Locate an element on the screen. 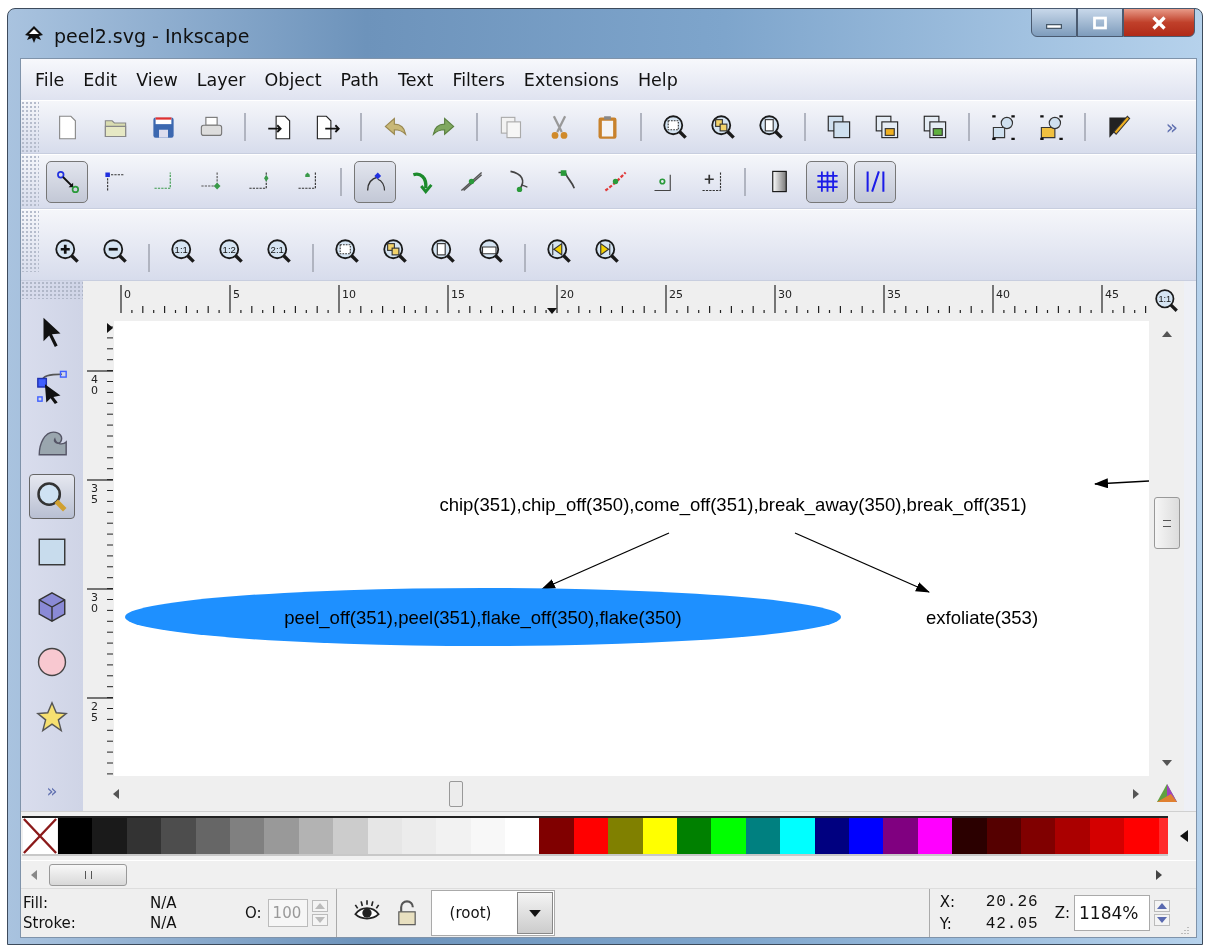 The image size is (1211, 947). scroll-left-icon is located at coordinates (34, 874).